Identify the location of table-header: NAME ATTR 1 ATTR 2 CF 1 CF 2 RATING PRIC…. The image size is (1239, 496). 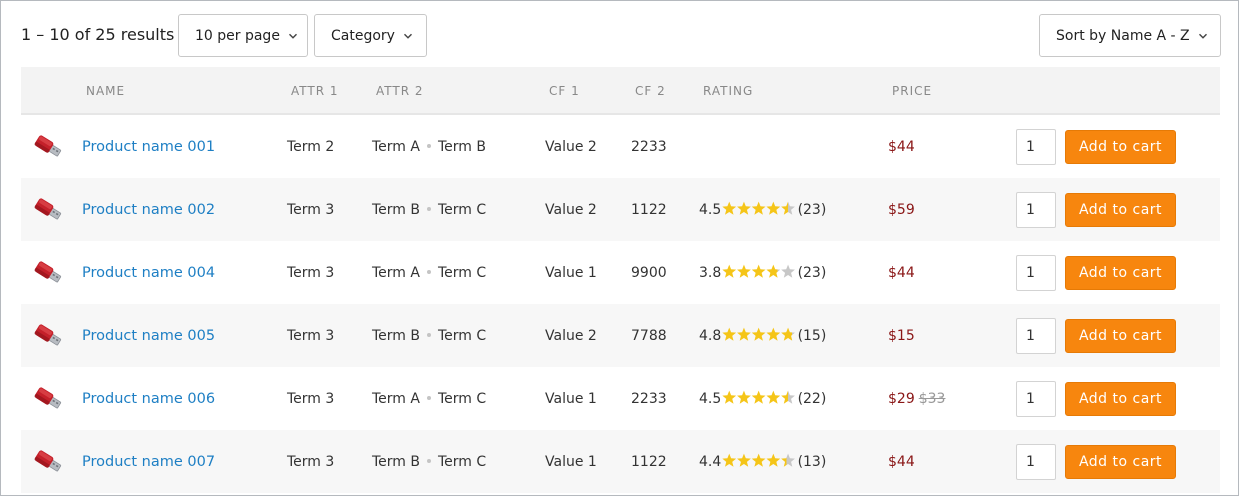
(620, 91).